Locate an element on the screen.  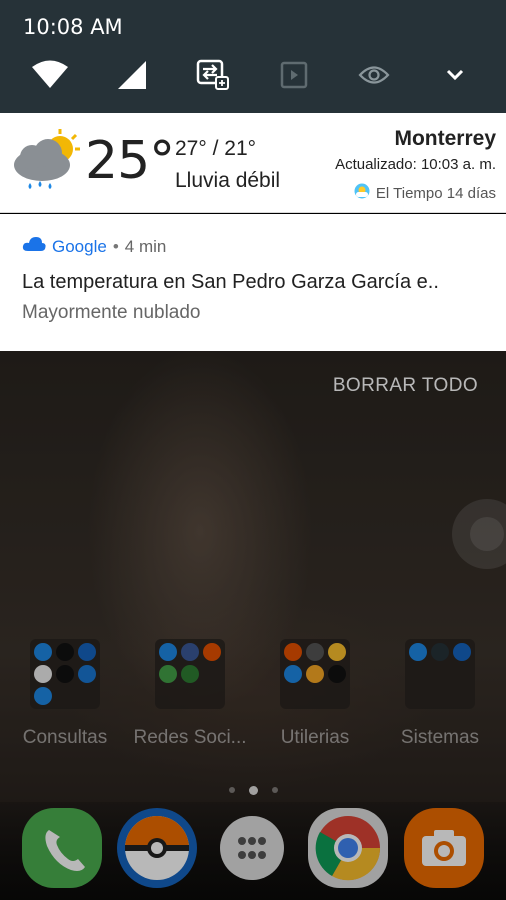
status-time: 10:08 AM is located at coordinates (73, 27).